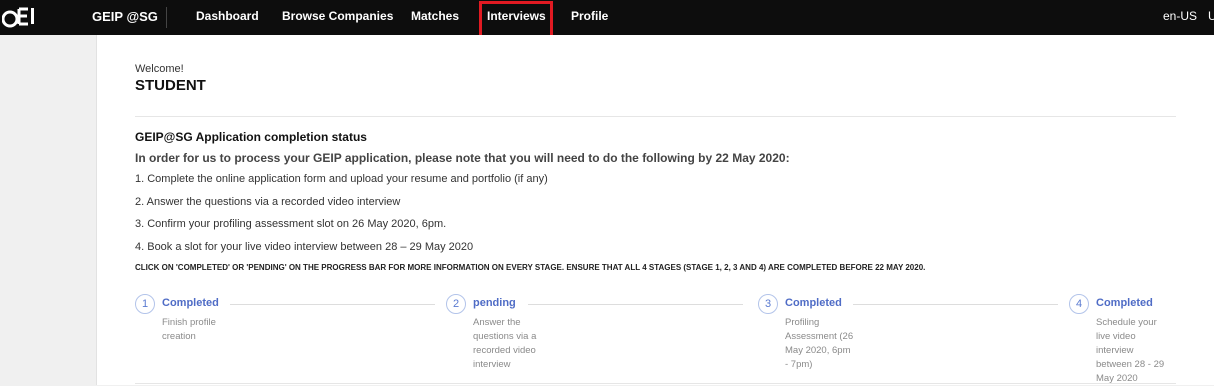 The width and height of the screenshot is (1214, 386). Describe the element at coordinates (18, 17) in the screenshot. I see `geip-logo` at that location.